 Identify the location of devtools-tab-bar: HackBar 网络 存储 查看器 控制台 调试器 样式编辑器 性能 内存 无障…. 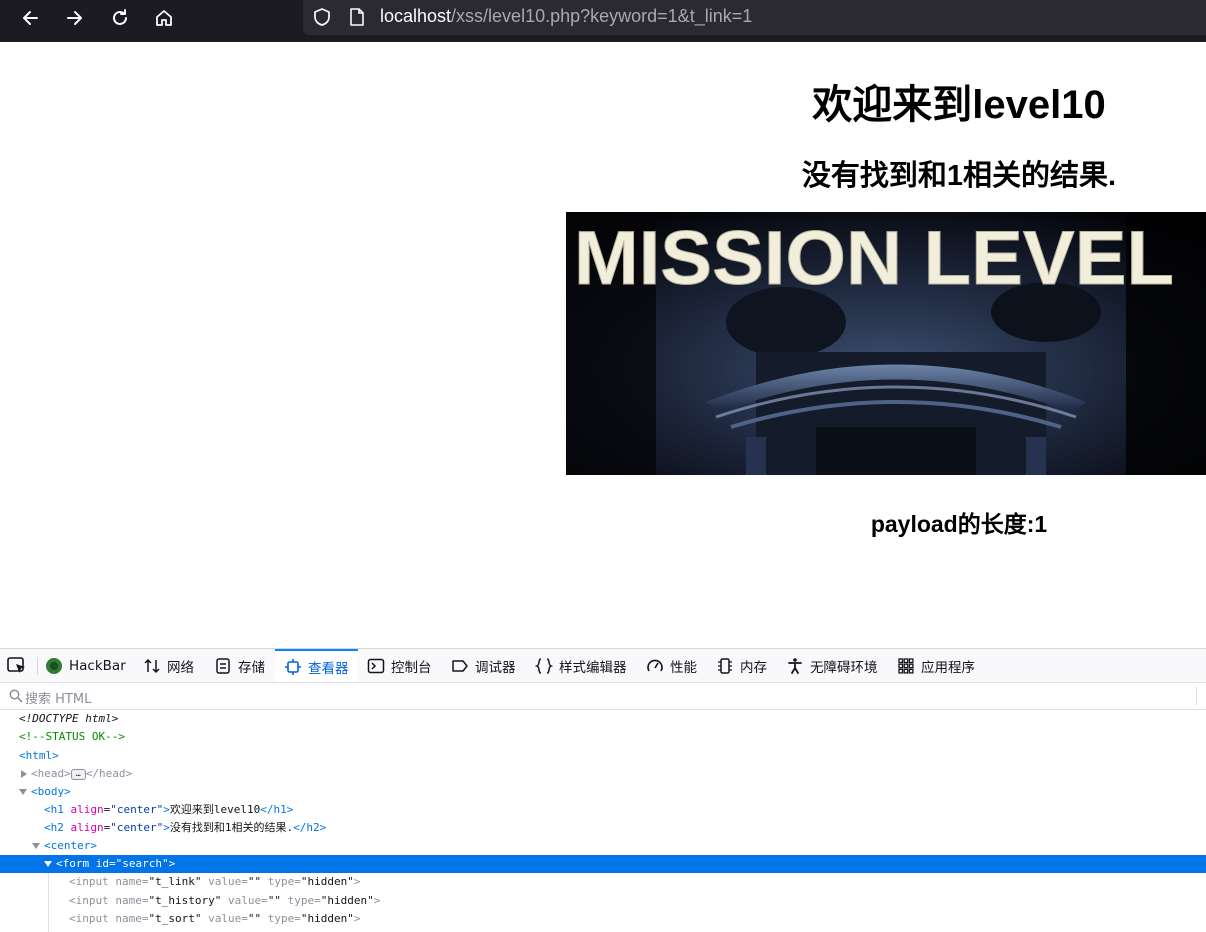
(603, 666).